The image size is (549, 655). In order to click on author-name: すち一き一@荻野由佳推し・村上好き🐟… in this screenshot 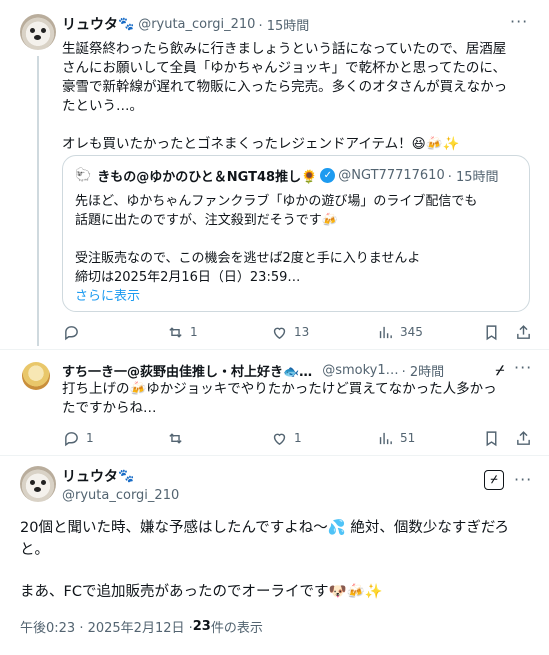, I will do `click(187, 370)`.